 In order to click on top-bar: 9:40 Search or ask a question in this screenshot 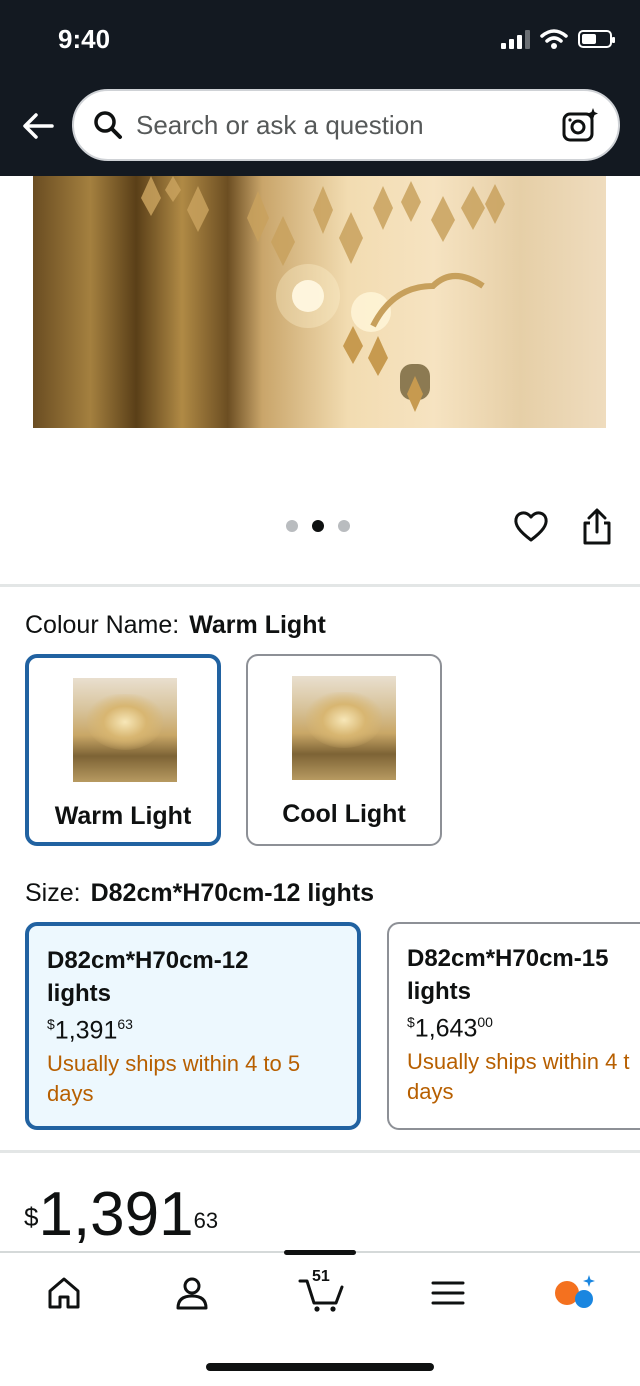, I will do `click(320, 88)`.